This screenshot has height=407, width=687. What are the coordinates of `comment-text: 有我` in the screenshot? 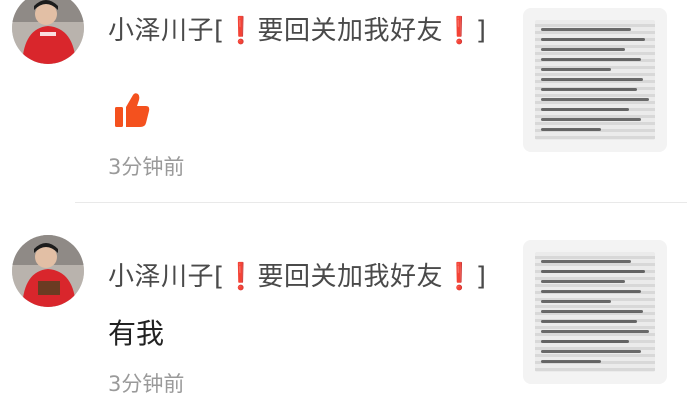 It's located at (136, 333).